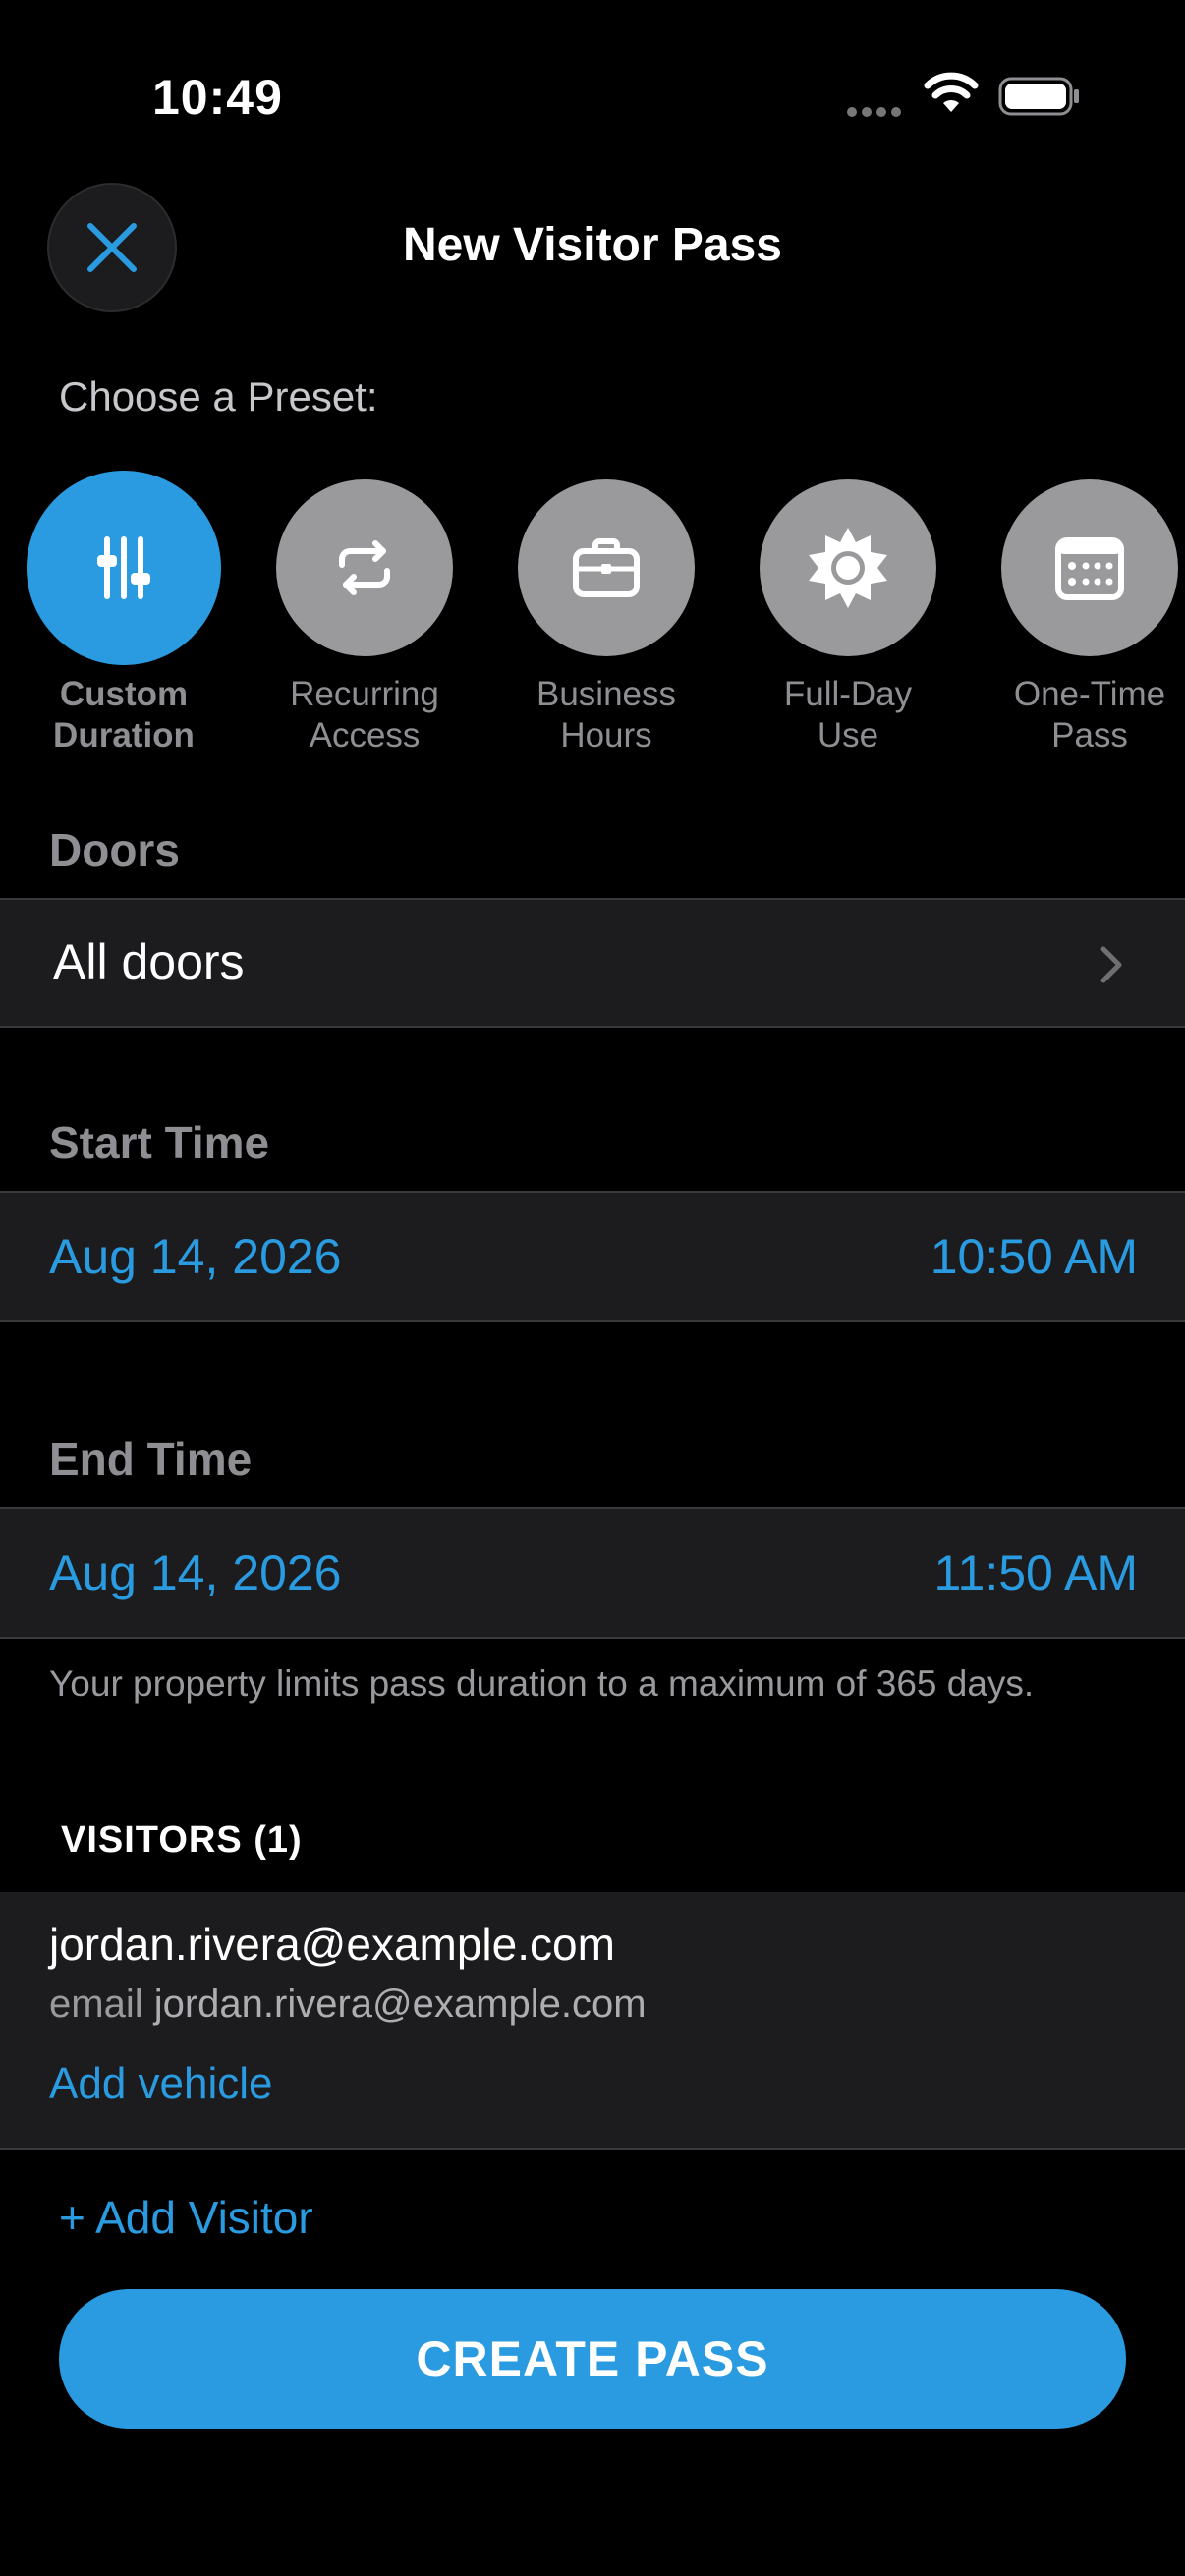  Describe the element at coordinates (124, 567) in the screenshot. I see `sliders-icon` at that location.